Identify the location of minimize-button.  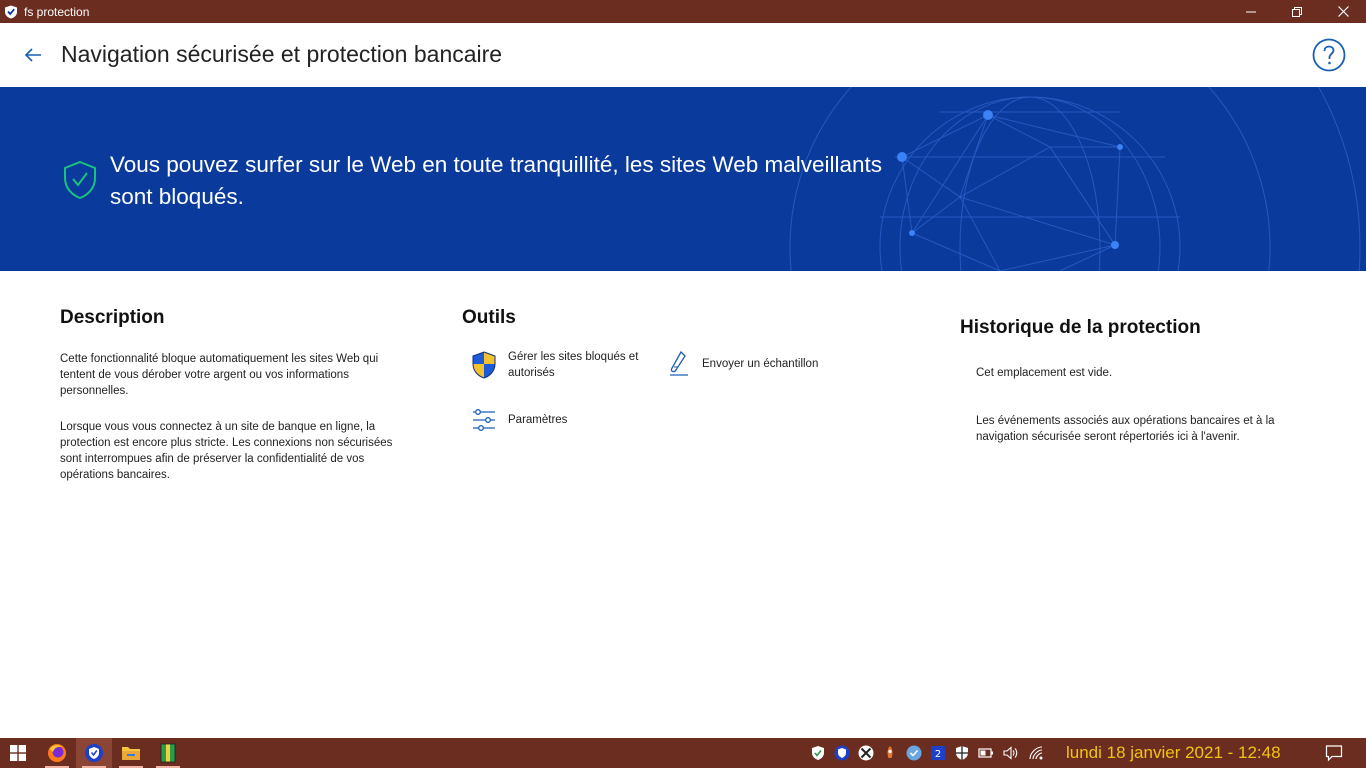
(1251, 11).